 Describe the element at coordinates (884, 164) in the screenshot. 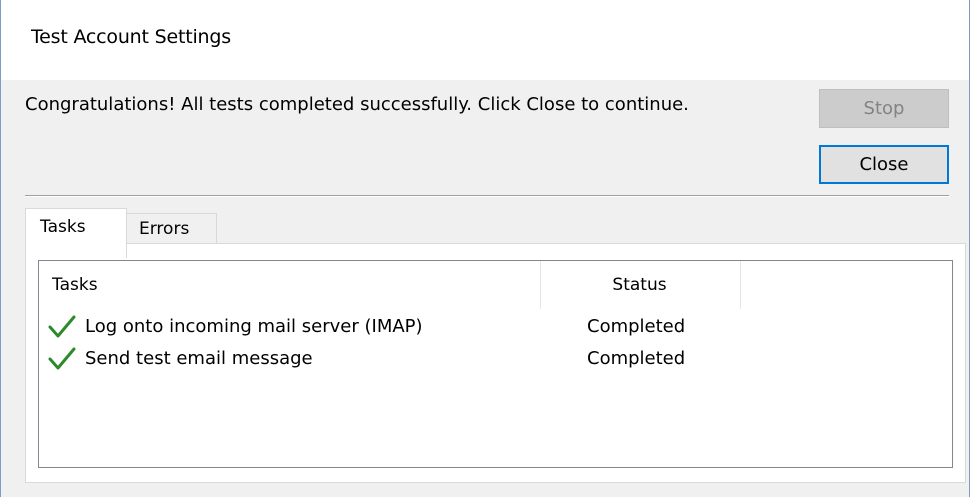

I see `close-button: Close` at that location.